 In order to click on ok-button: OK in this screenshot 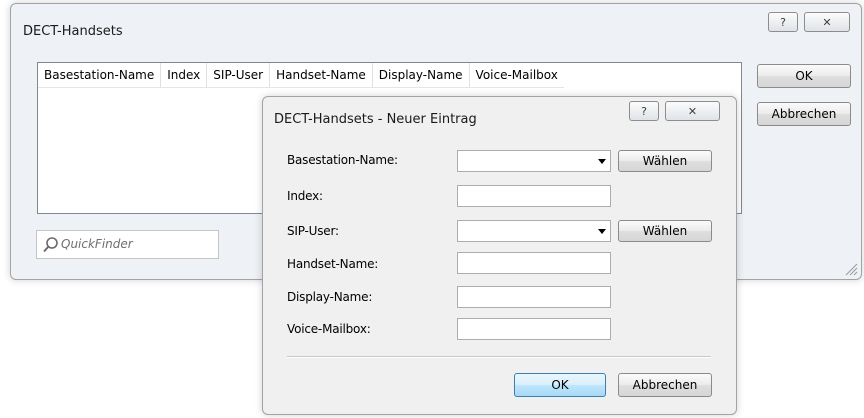, I will do `click(804, 76)`.